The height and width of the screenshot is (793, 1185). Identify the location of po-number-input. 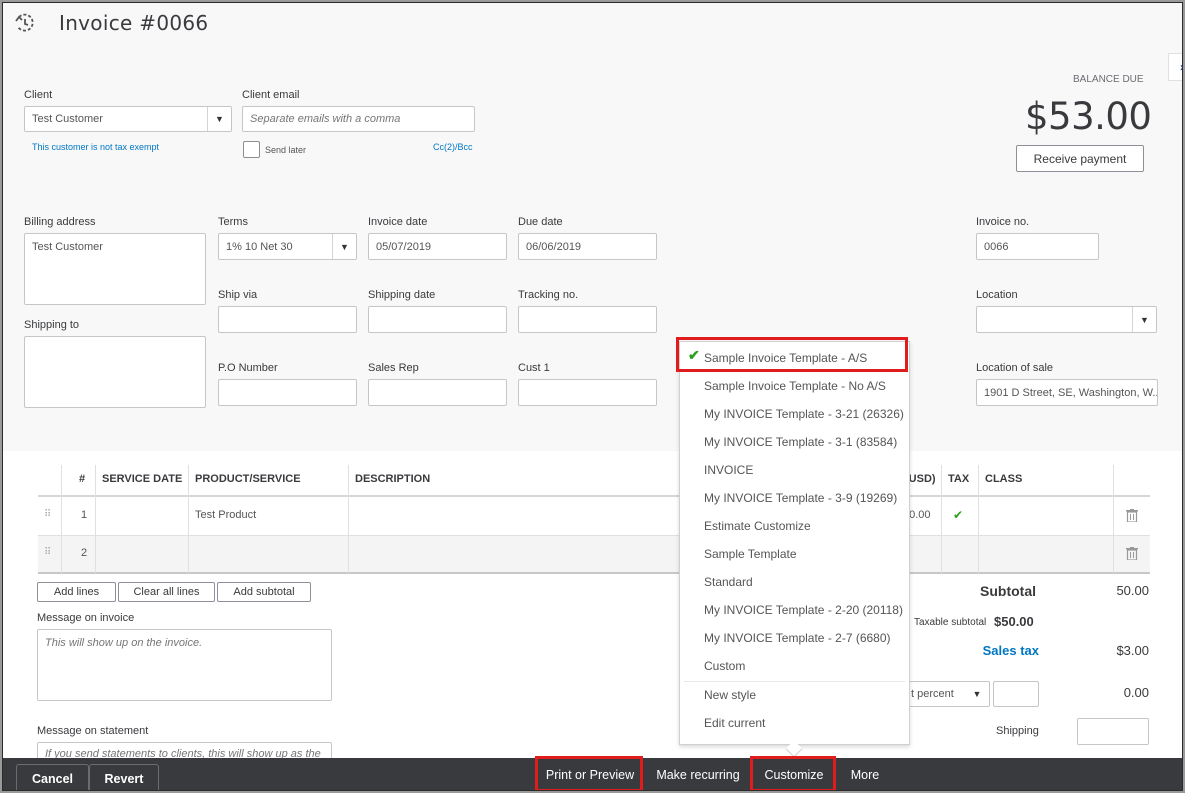
(287, 392).